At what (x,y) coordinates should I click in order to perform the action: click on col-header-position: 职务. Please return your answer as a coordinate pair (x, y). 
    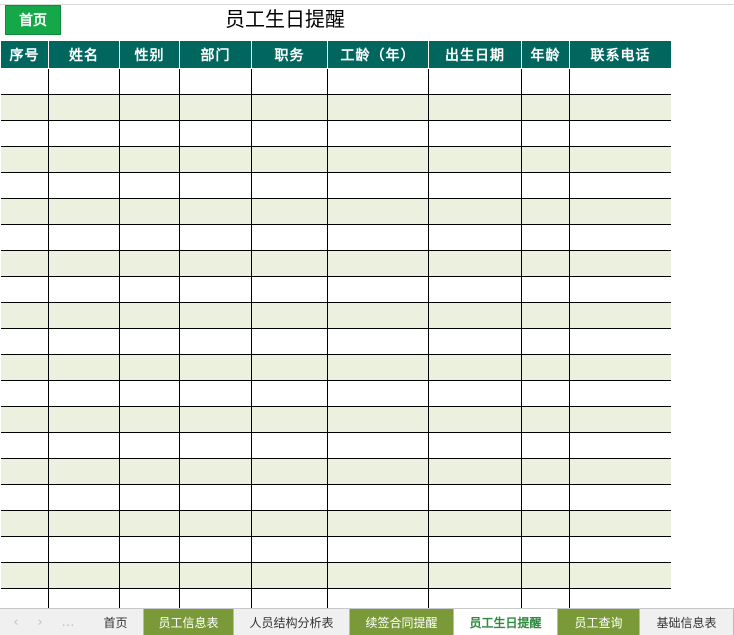
    Looking at the image, I should click on (289, 54).